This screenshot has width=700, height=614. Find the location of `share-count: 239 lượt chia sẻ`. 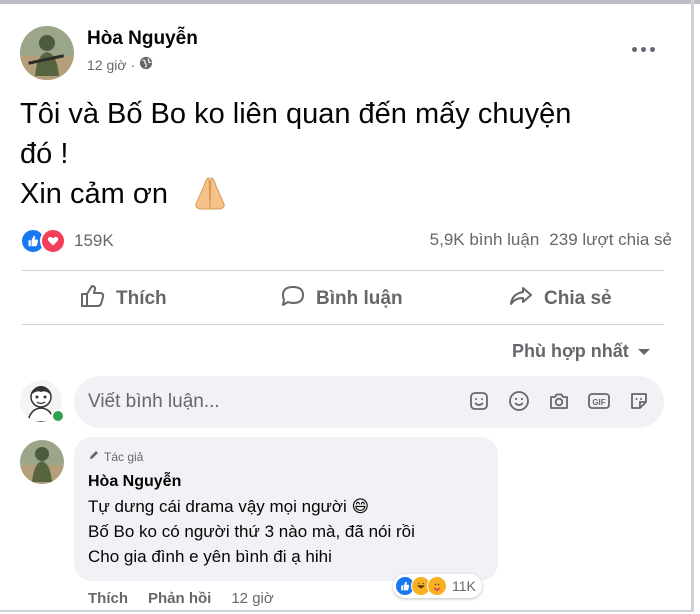

share-count: 239 lượt chia sẻ is located at coordinates (610, 240).